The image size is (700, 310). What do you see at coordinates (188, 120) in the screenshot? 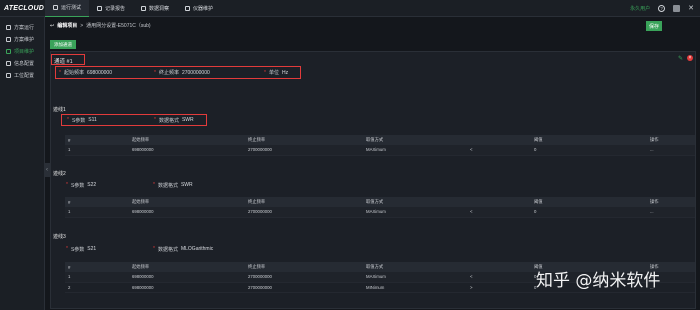
I see `trace-1-format: SWR` at bounding box center [188, 120].